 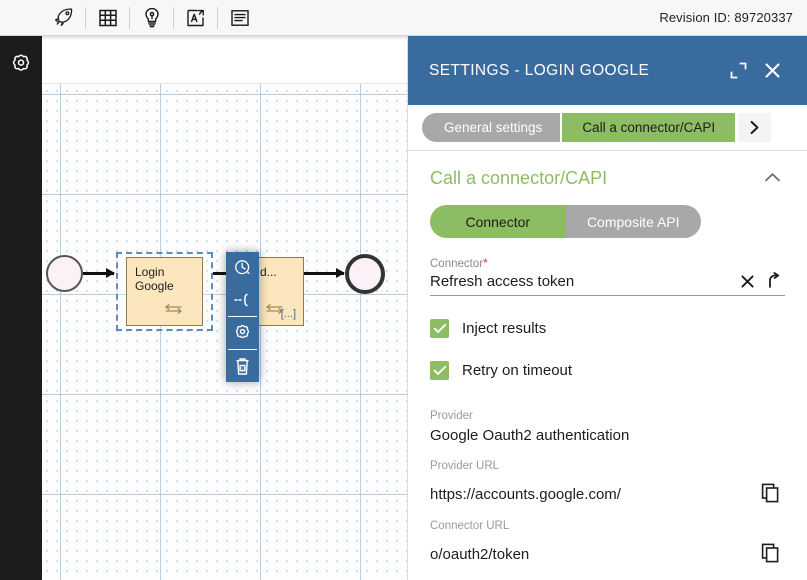 I want to click on panel-header: SETTINGS - LOGIN GOOGLE, so click(x=607, y=70).